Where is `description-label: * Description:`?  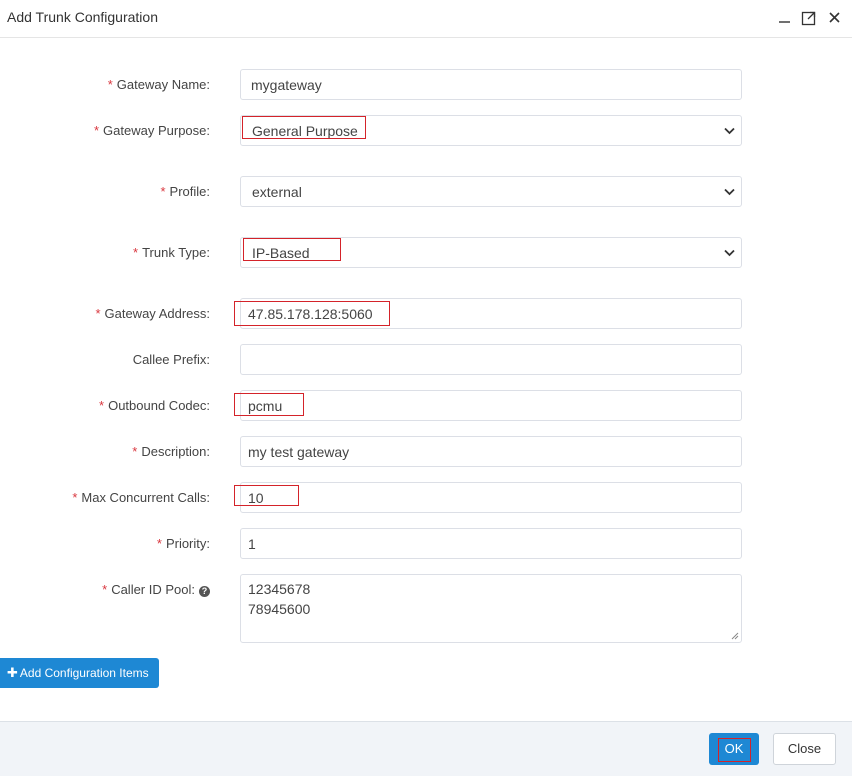 description-label: * Description: is located at coordinates (171, 451).